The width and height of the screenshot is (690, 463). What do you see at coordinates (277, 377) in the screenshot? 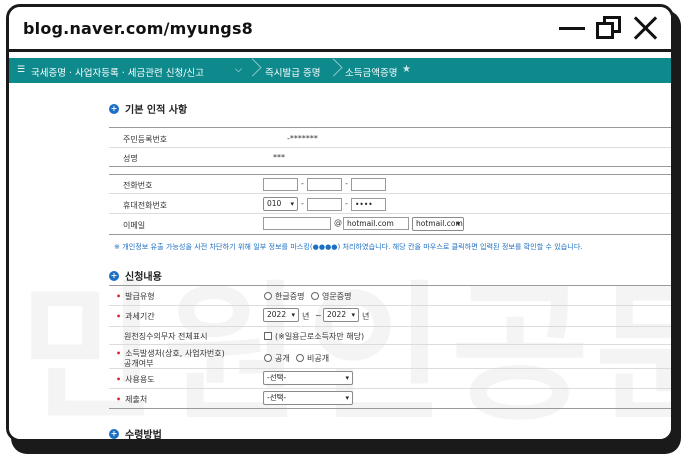
I see `usage-select-value: -선택-` at bounding box center [277, 377].